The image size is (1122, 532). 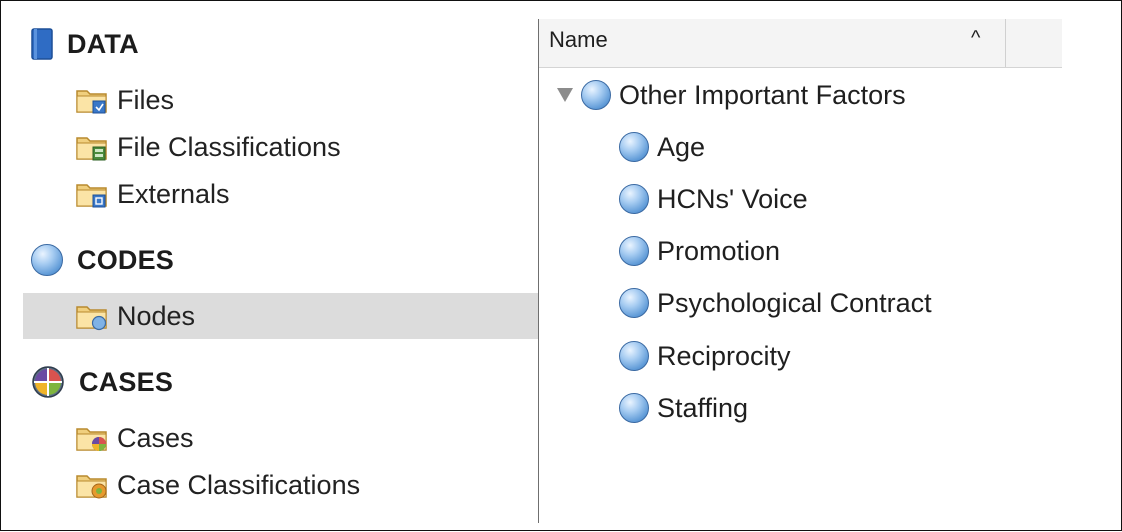 What do you see at coordinates (800, 43) in the screenshot?
I see `name-column-header: Name ^` at bounding box center [800, 43].